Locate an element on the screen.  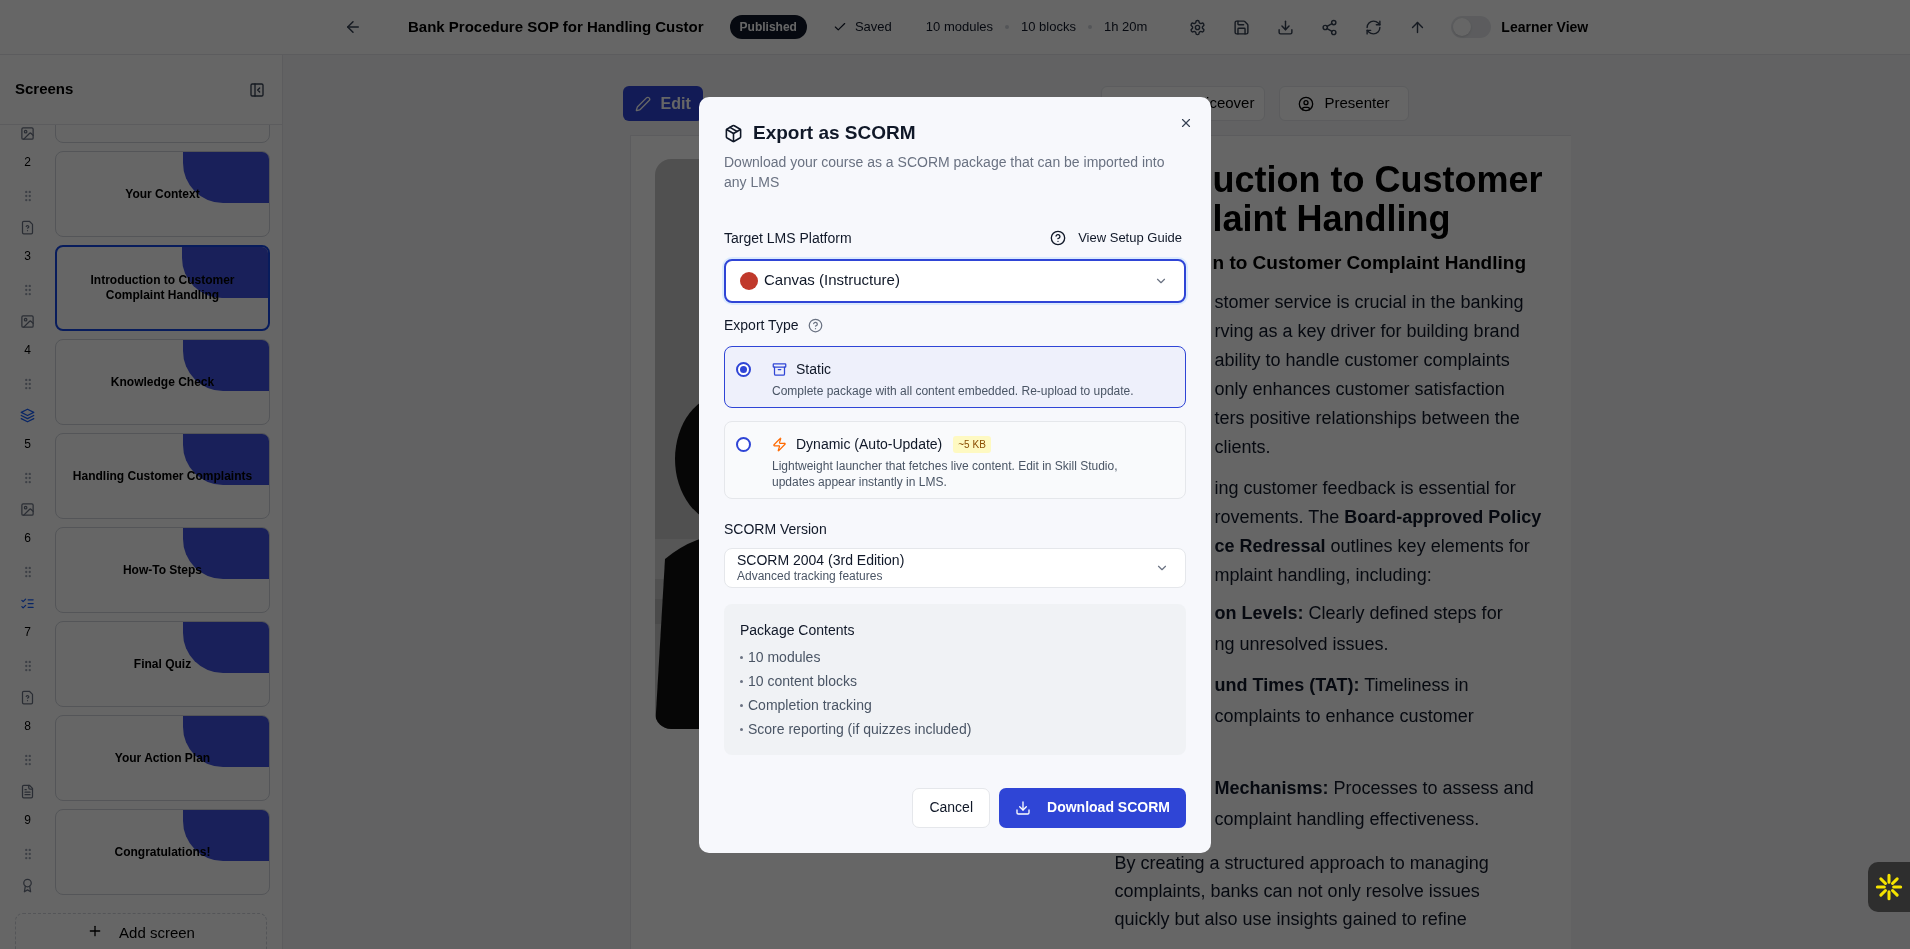
checklist-icon is located at coordinates (27, 603).